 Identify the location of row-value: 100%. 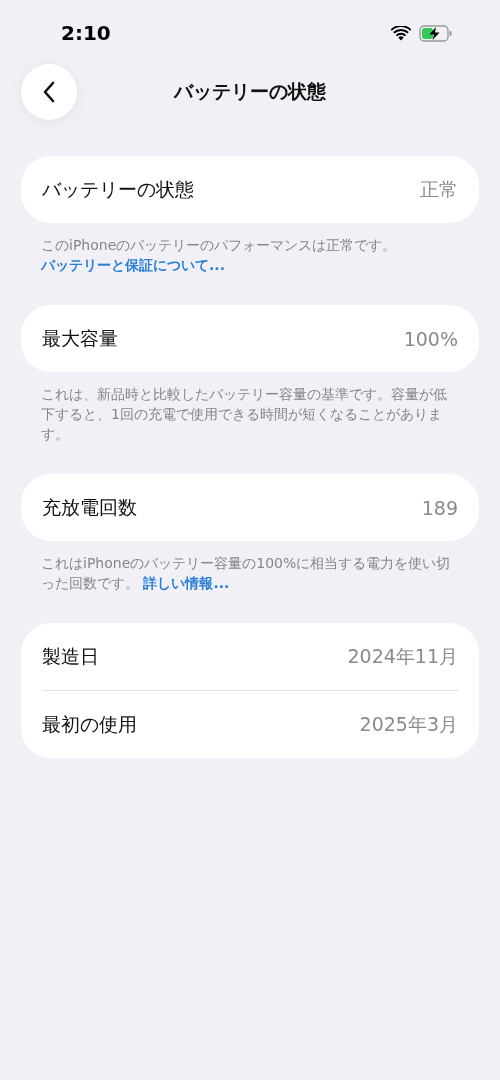
(430, 338).